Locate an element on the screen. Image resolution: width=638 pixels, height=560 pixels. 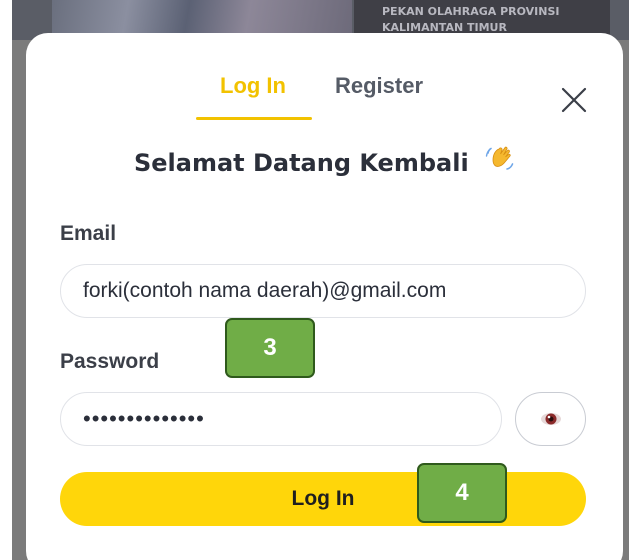
step-marker-4: 4 is located at coordinates (462, 493).